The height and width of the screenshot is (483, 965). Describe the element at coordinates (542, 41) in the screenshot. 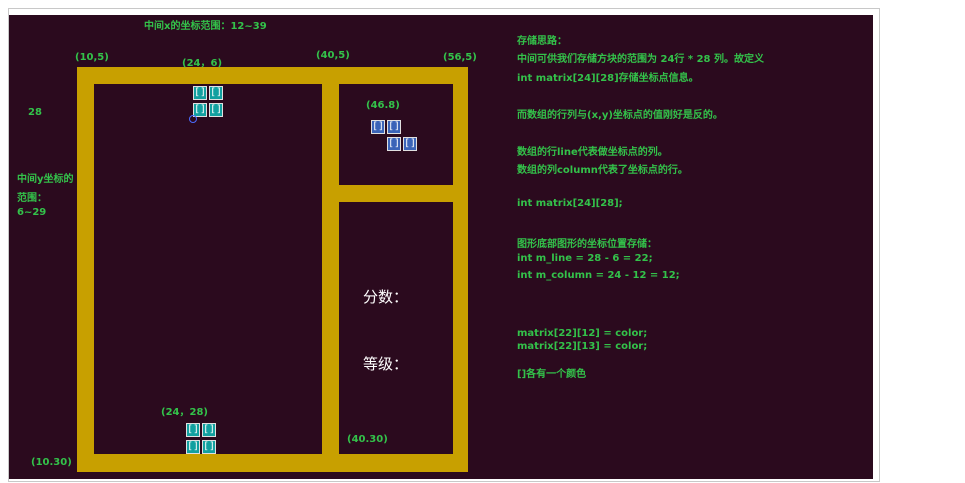

I see `note-line: 存储思路：` at that location.